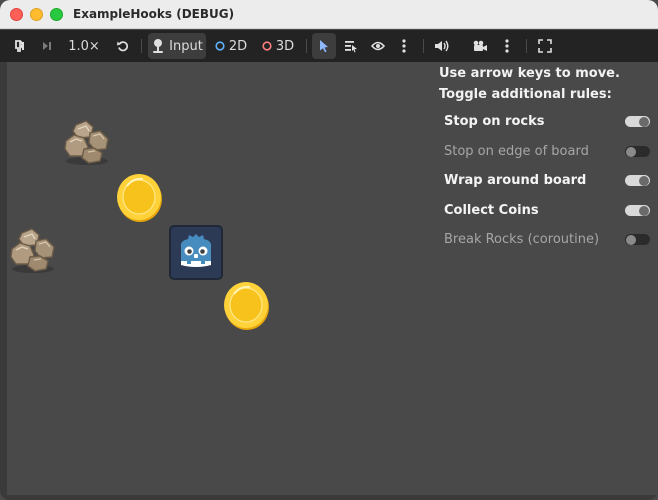 The width and height of the screenshot is (658, 500). I want to click on instructions-line-toggle: Toggle additional rules:, so click(525, 94).